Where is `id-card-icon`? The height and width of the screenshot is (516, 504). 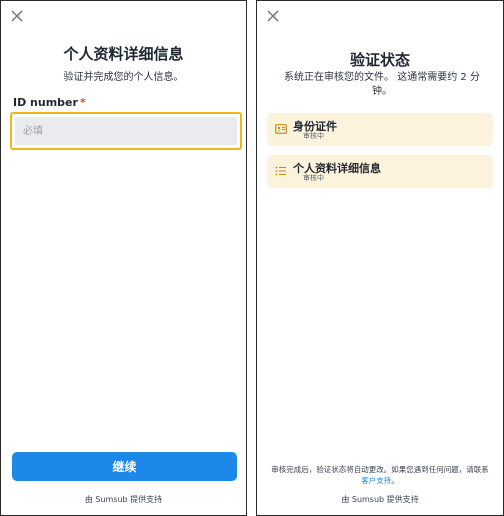 id-card-icon is located at coordinates (281, 127).